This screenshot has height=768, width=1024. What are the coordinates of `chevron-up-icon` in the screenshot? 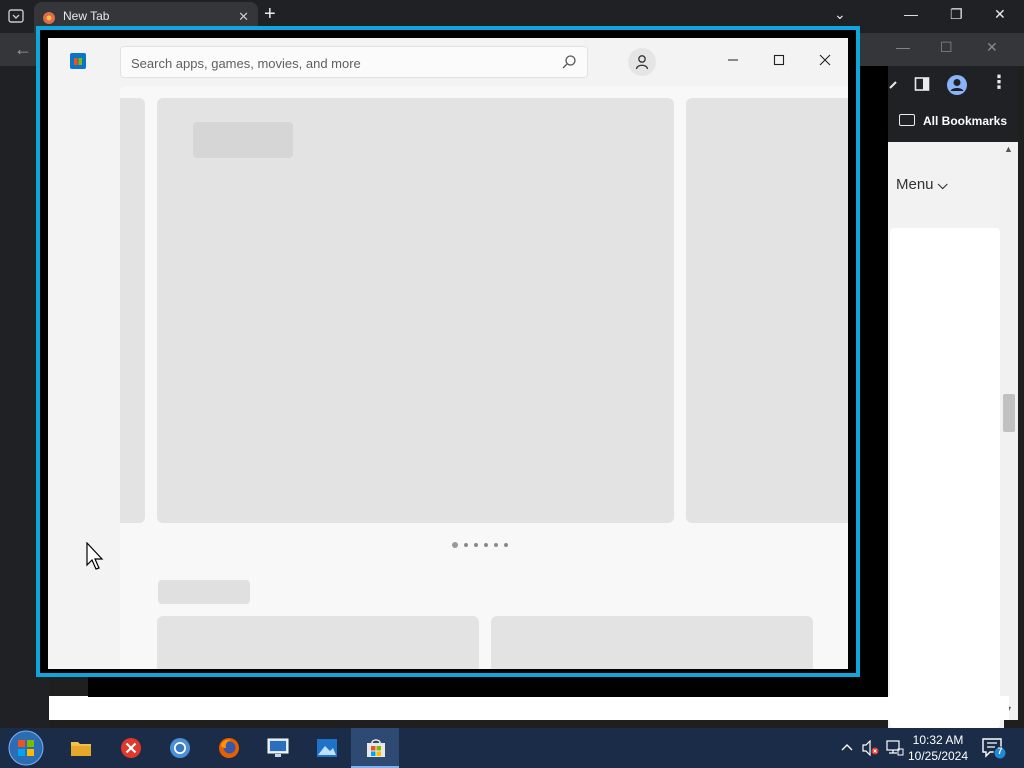 It's located at (847, 748).